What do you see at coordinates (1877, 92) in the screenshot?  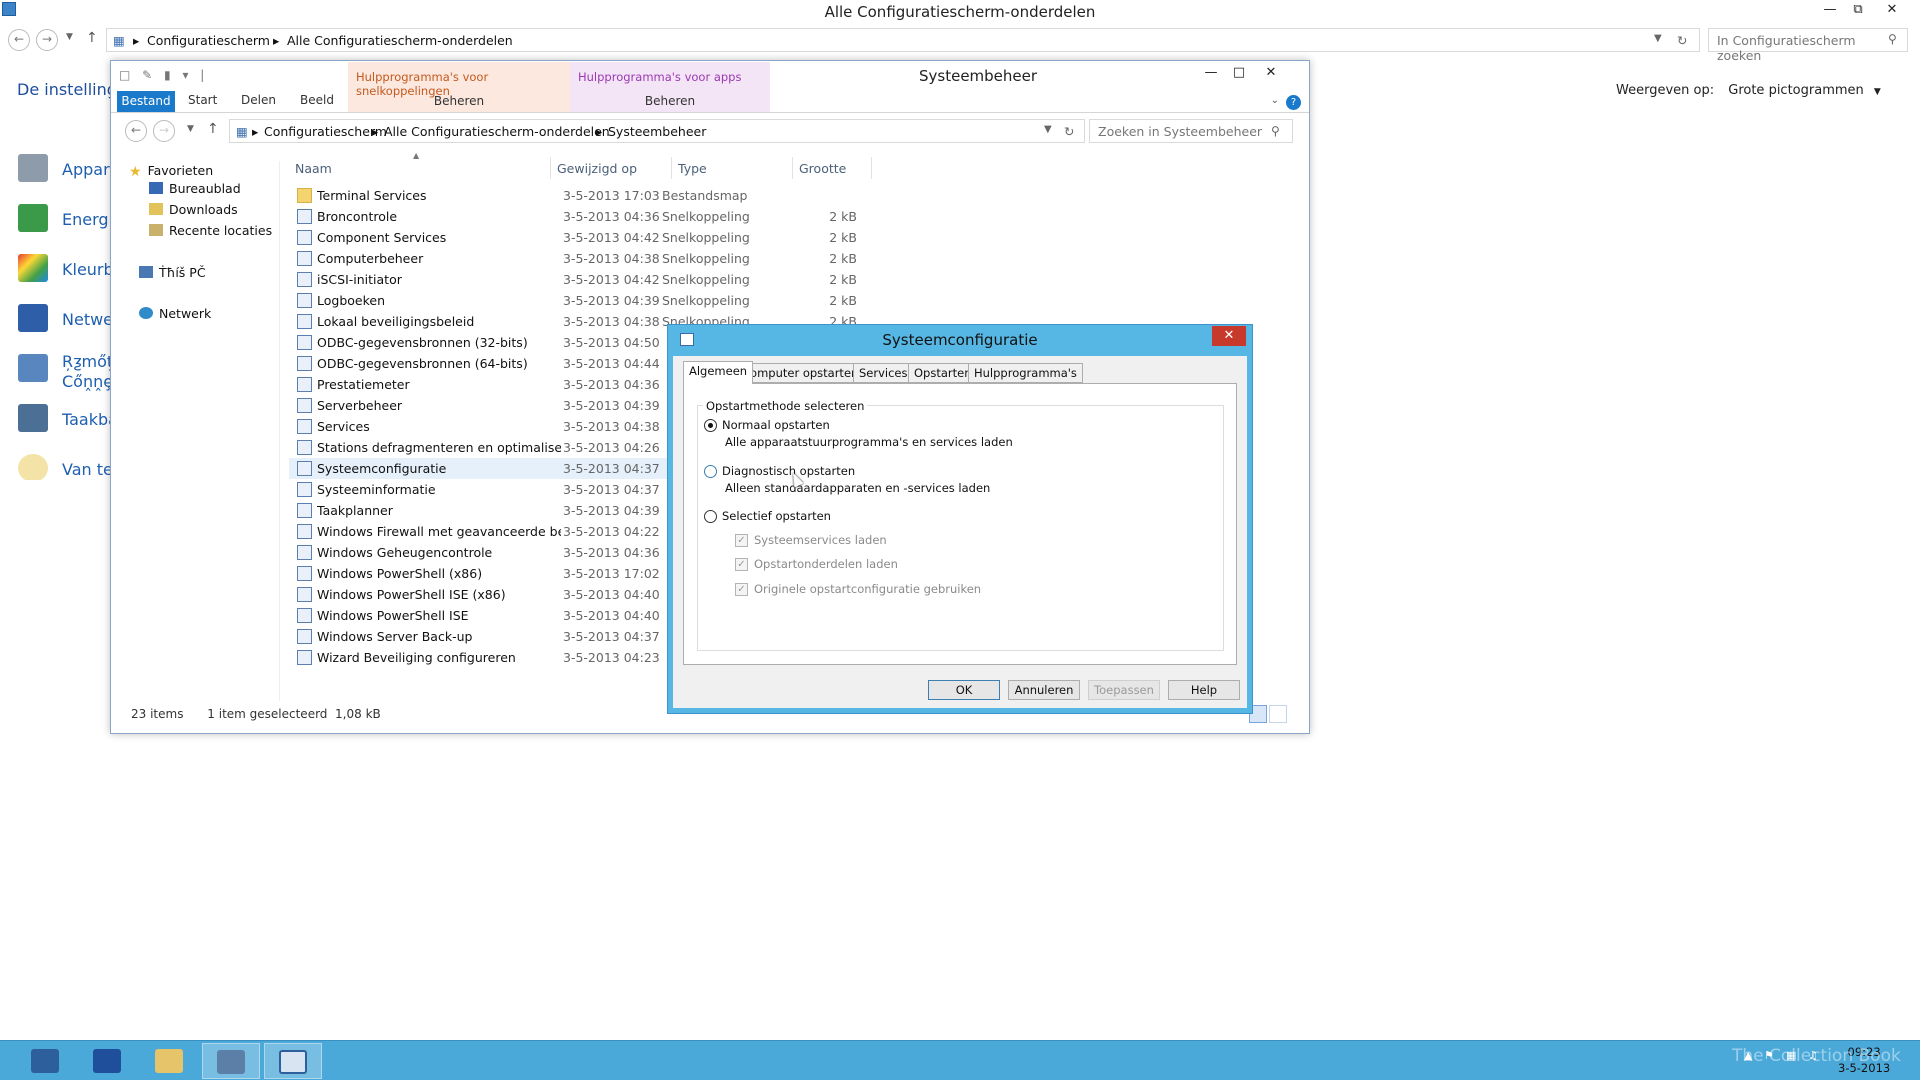 I see `chevron-down-icon: ▼` at bounding box center [1877, 92].